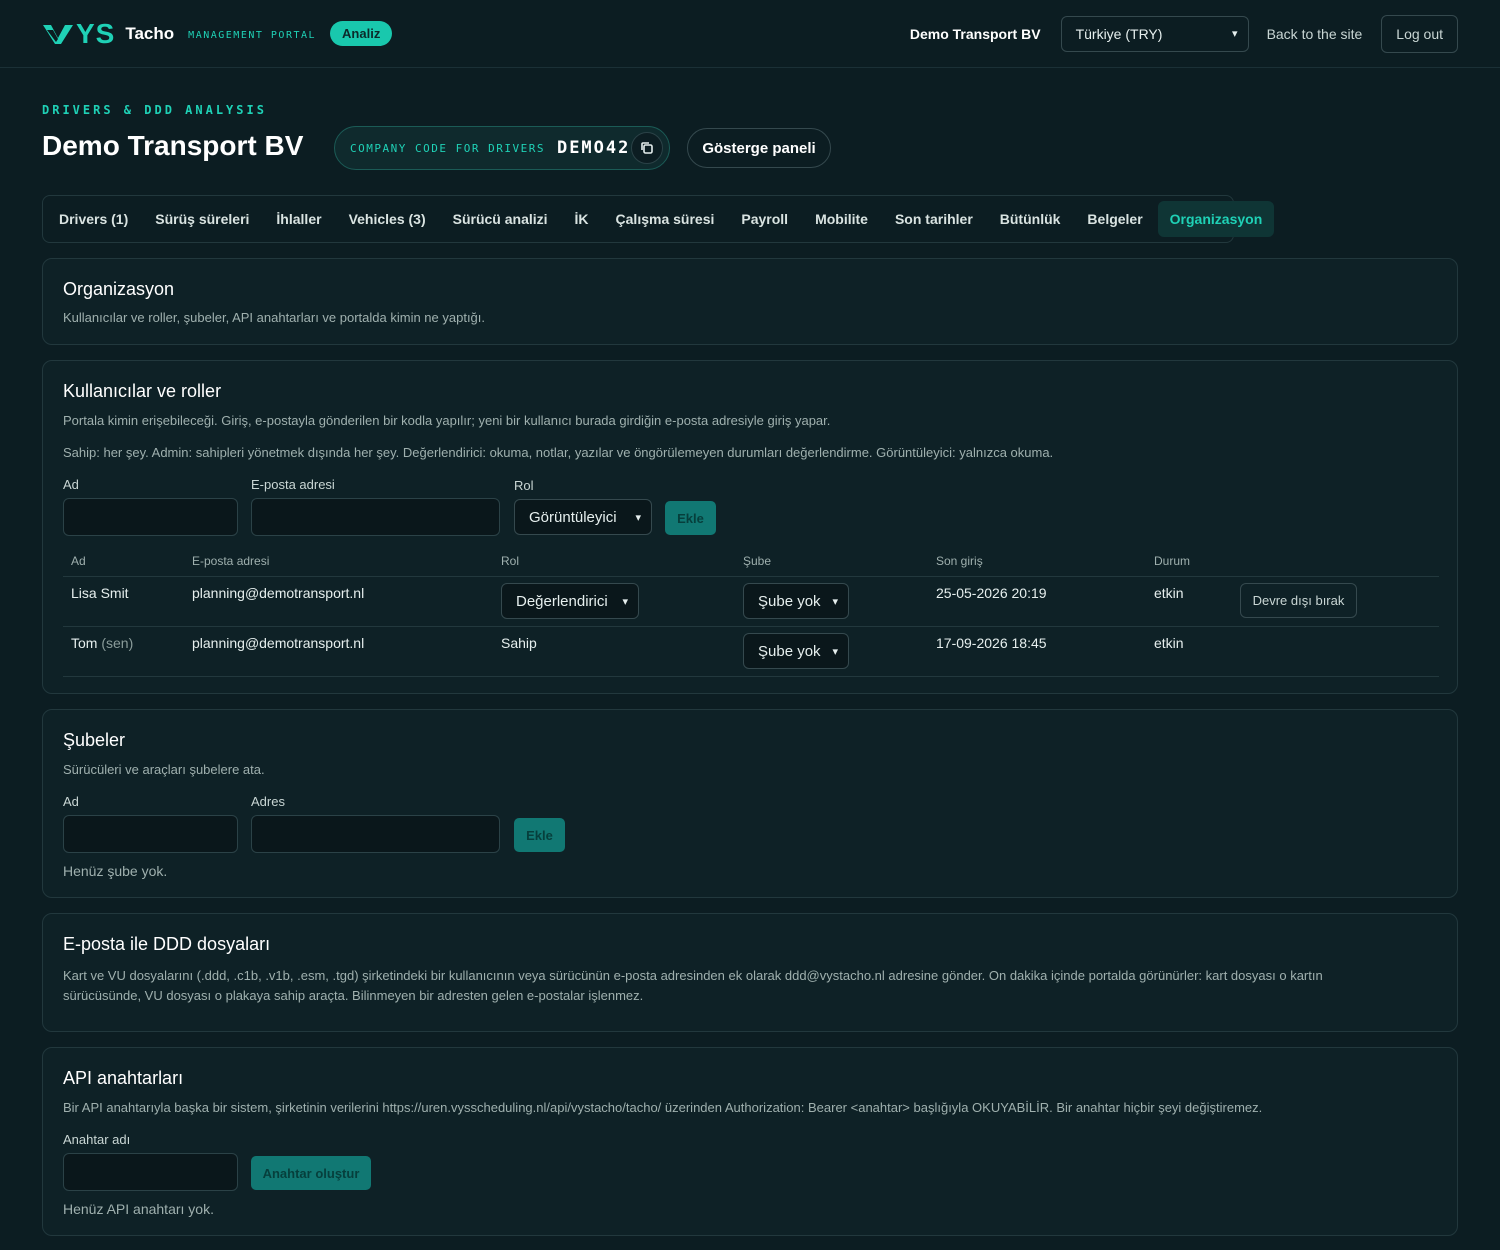 Image resolution: width=1500 pixels, height=1250 pixels. What do you see at coordinates (268, 801) in the screenshot?
I see `branch-address-label: Adres` at bounding box center [268, 801].